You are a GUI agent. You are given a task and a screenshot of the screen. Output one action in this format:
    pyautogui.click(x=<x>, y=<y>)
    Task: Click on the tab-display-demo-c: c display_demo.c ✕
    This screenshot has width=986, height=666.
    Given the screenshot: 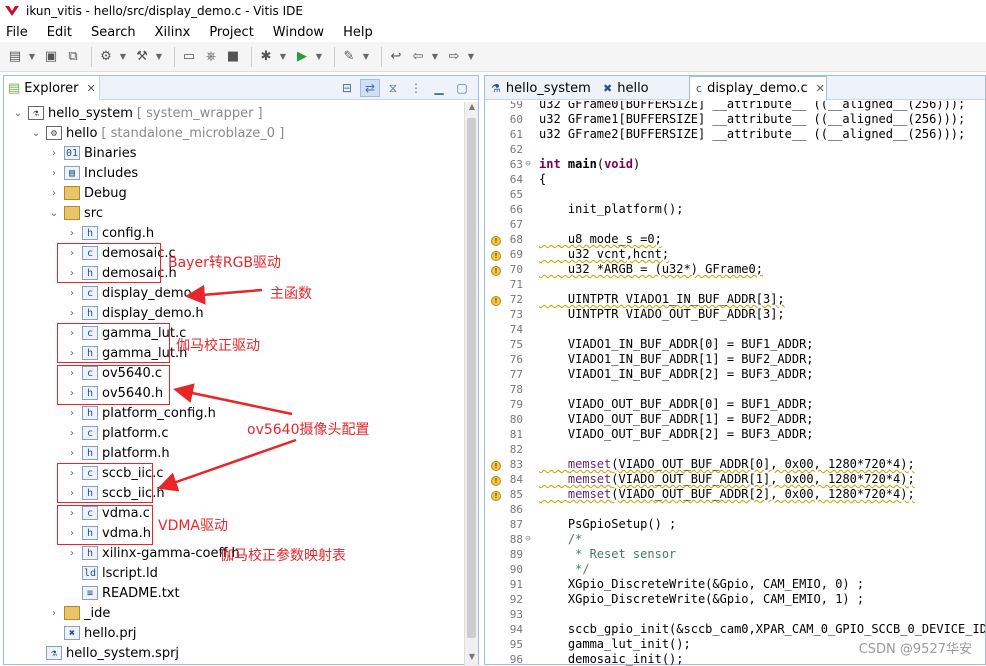 What is the action you would take?
    pyautogui.click(x=758, y=88)
    